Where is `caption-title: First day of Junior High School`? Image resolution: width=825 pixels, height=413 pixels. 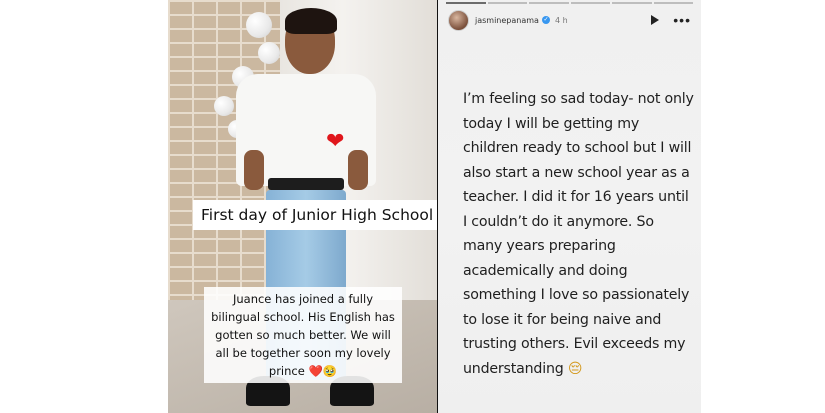 caption-title: First day of Junior High School is located at coordinates (315, 215).